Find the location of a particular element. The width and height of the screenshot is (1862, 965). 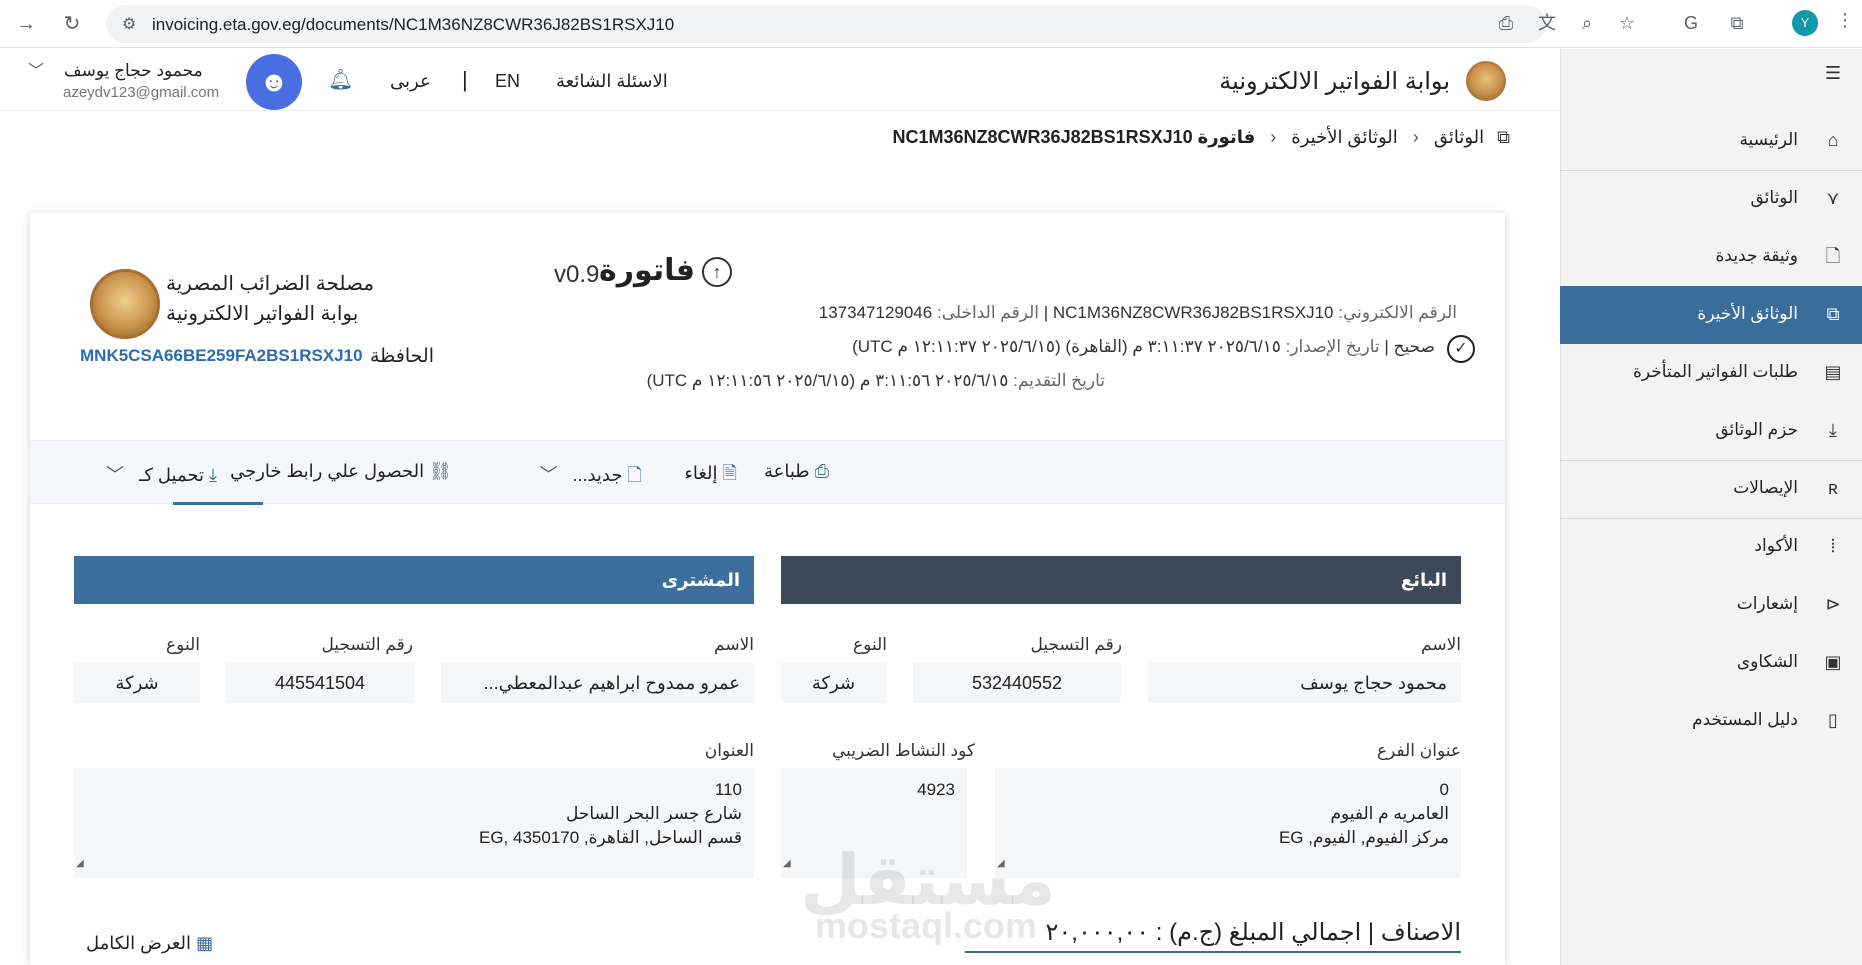

extensions-icon: ⧉ is located at coordinates (1737, 23).